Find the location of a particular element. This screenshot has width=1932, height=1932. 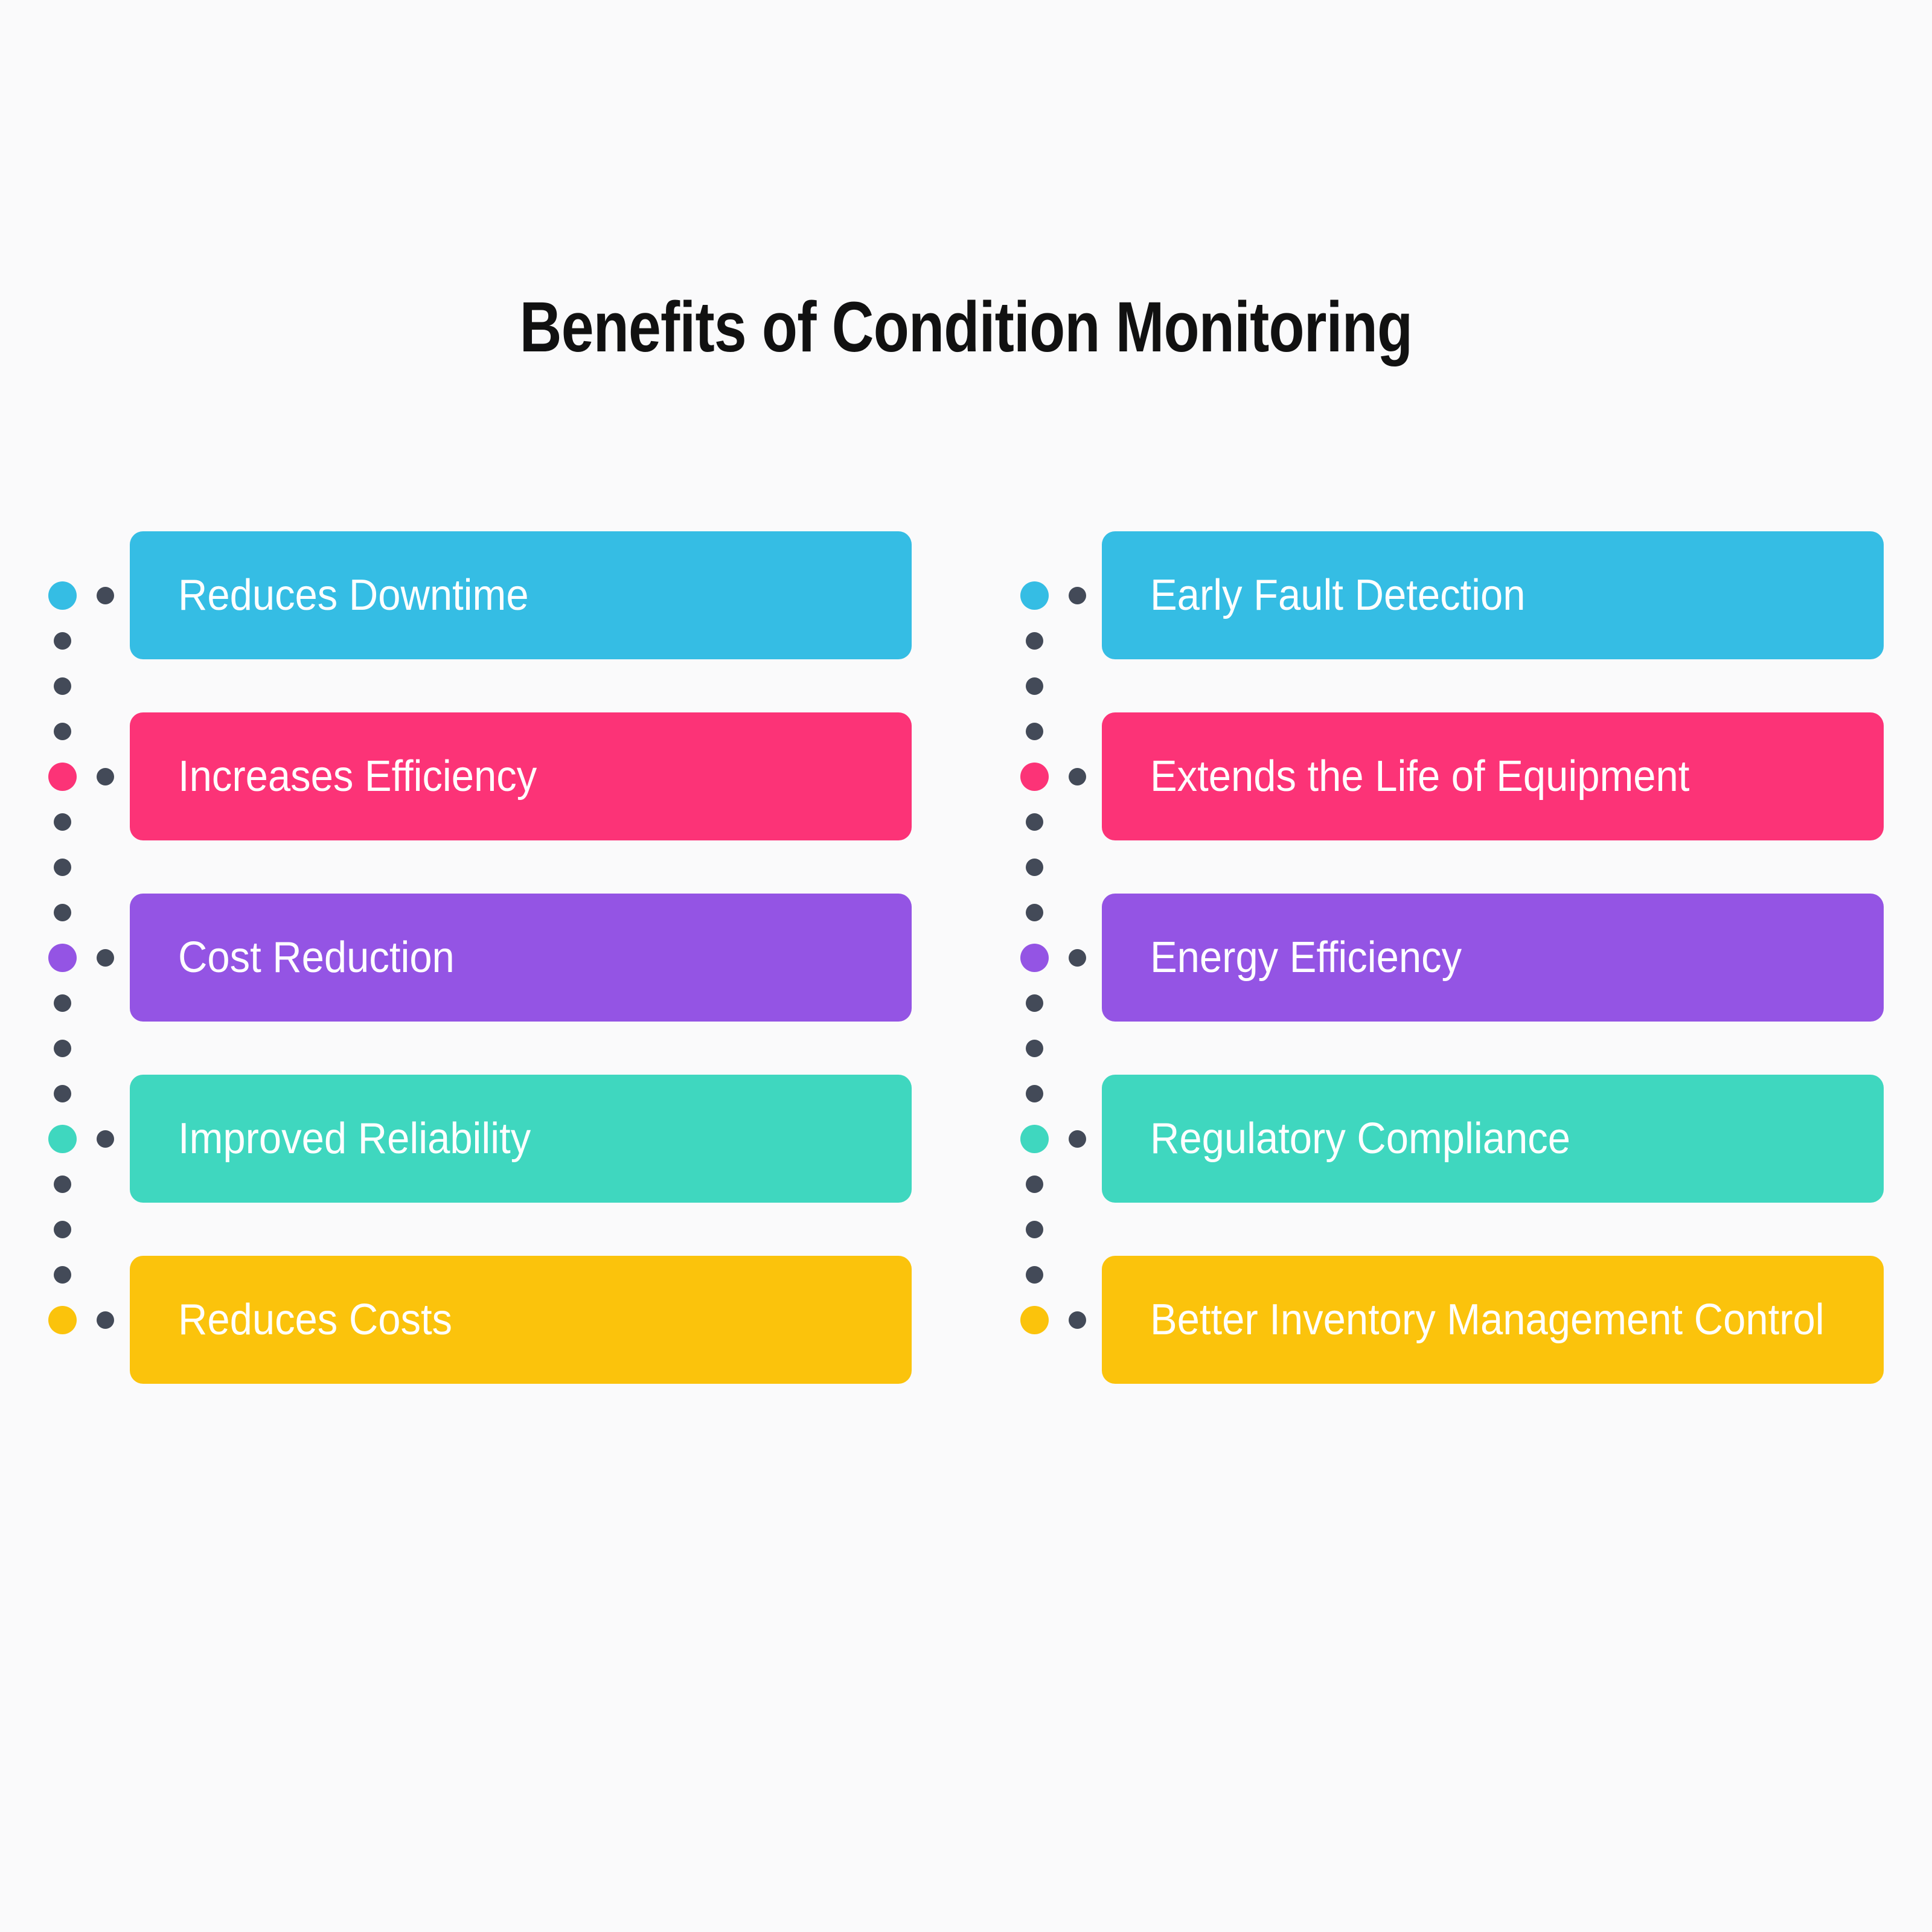

benefit-label: Energy Efficiency is located at coordinates (1306, 957).